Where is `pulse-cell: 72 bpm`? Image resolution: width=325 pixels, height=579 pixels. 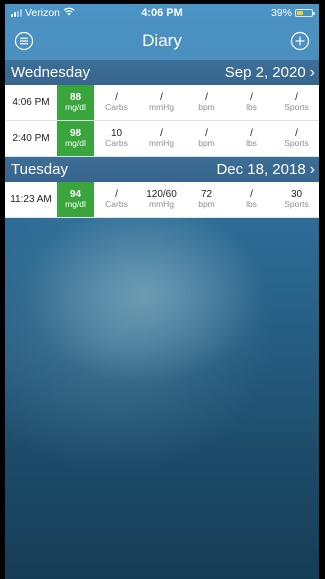
pulse-cell: 72 bpm is located at coordinates (206, 199).